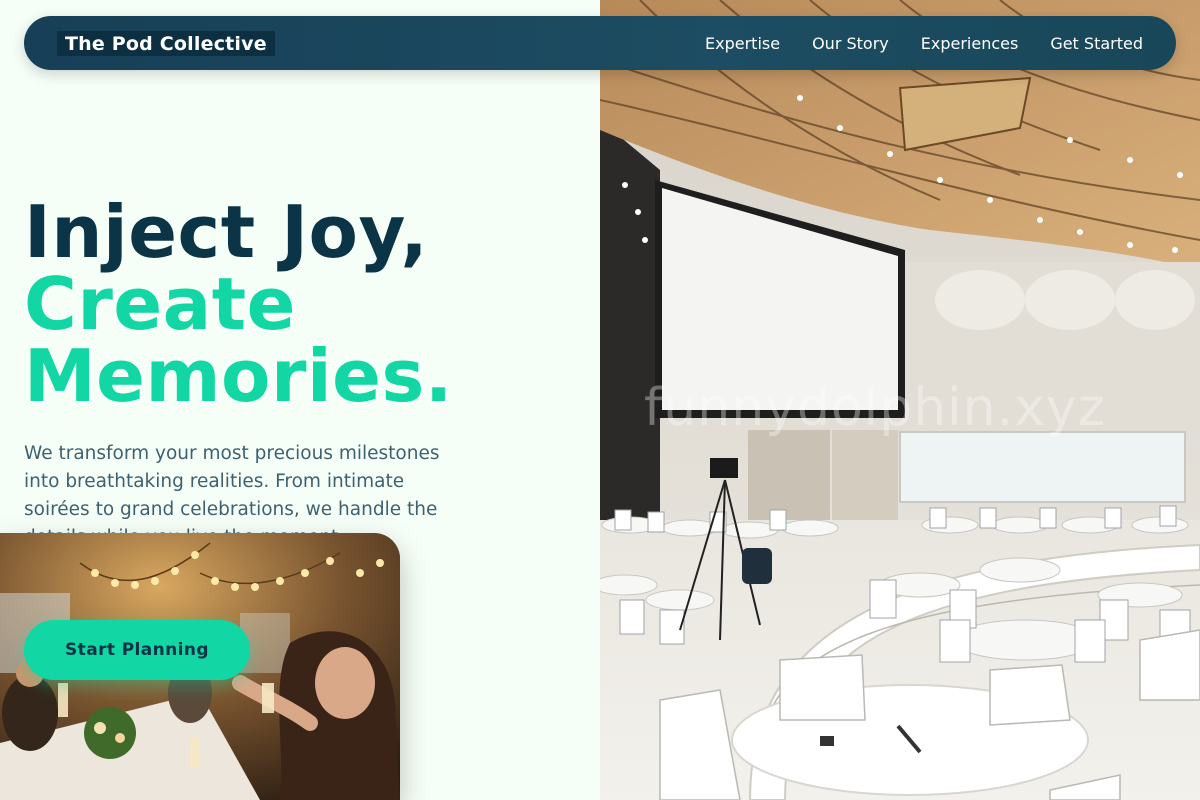 The height and width of the screenshot is (800, 1200). I want to click on nav-link-experiences: Experiences, so click(970, 43).